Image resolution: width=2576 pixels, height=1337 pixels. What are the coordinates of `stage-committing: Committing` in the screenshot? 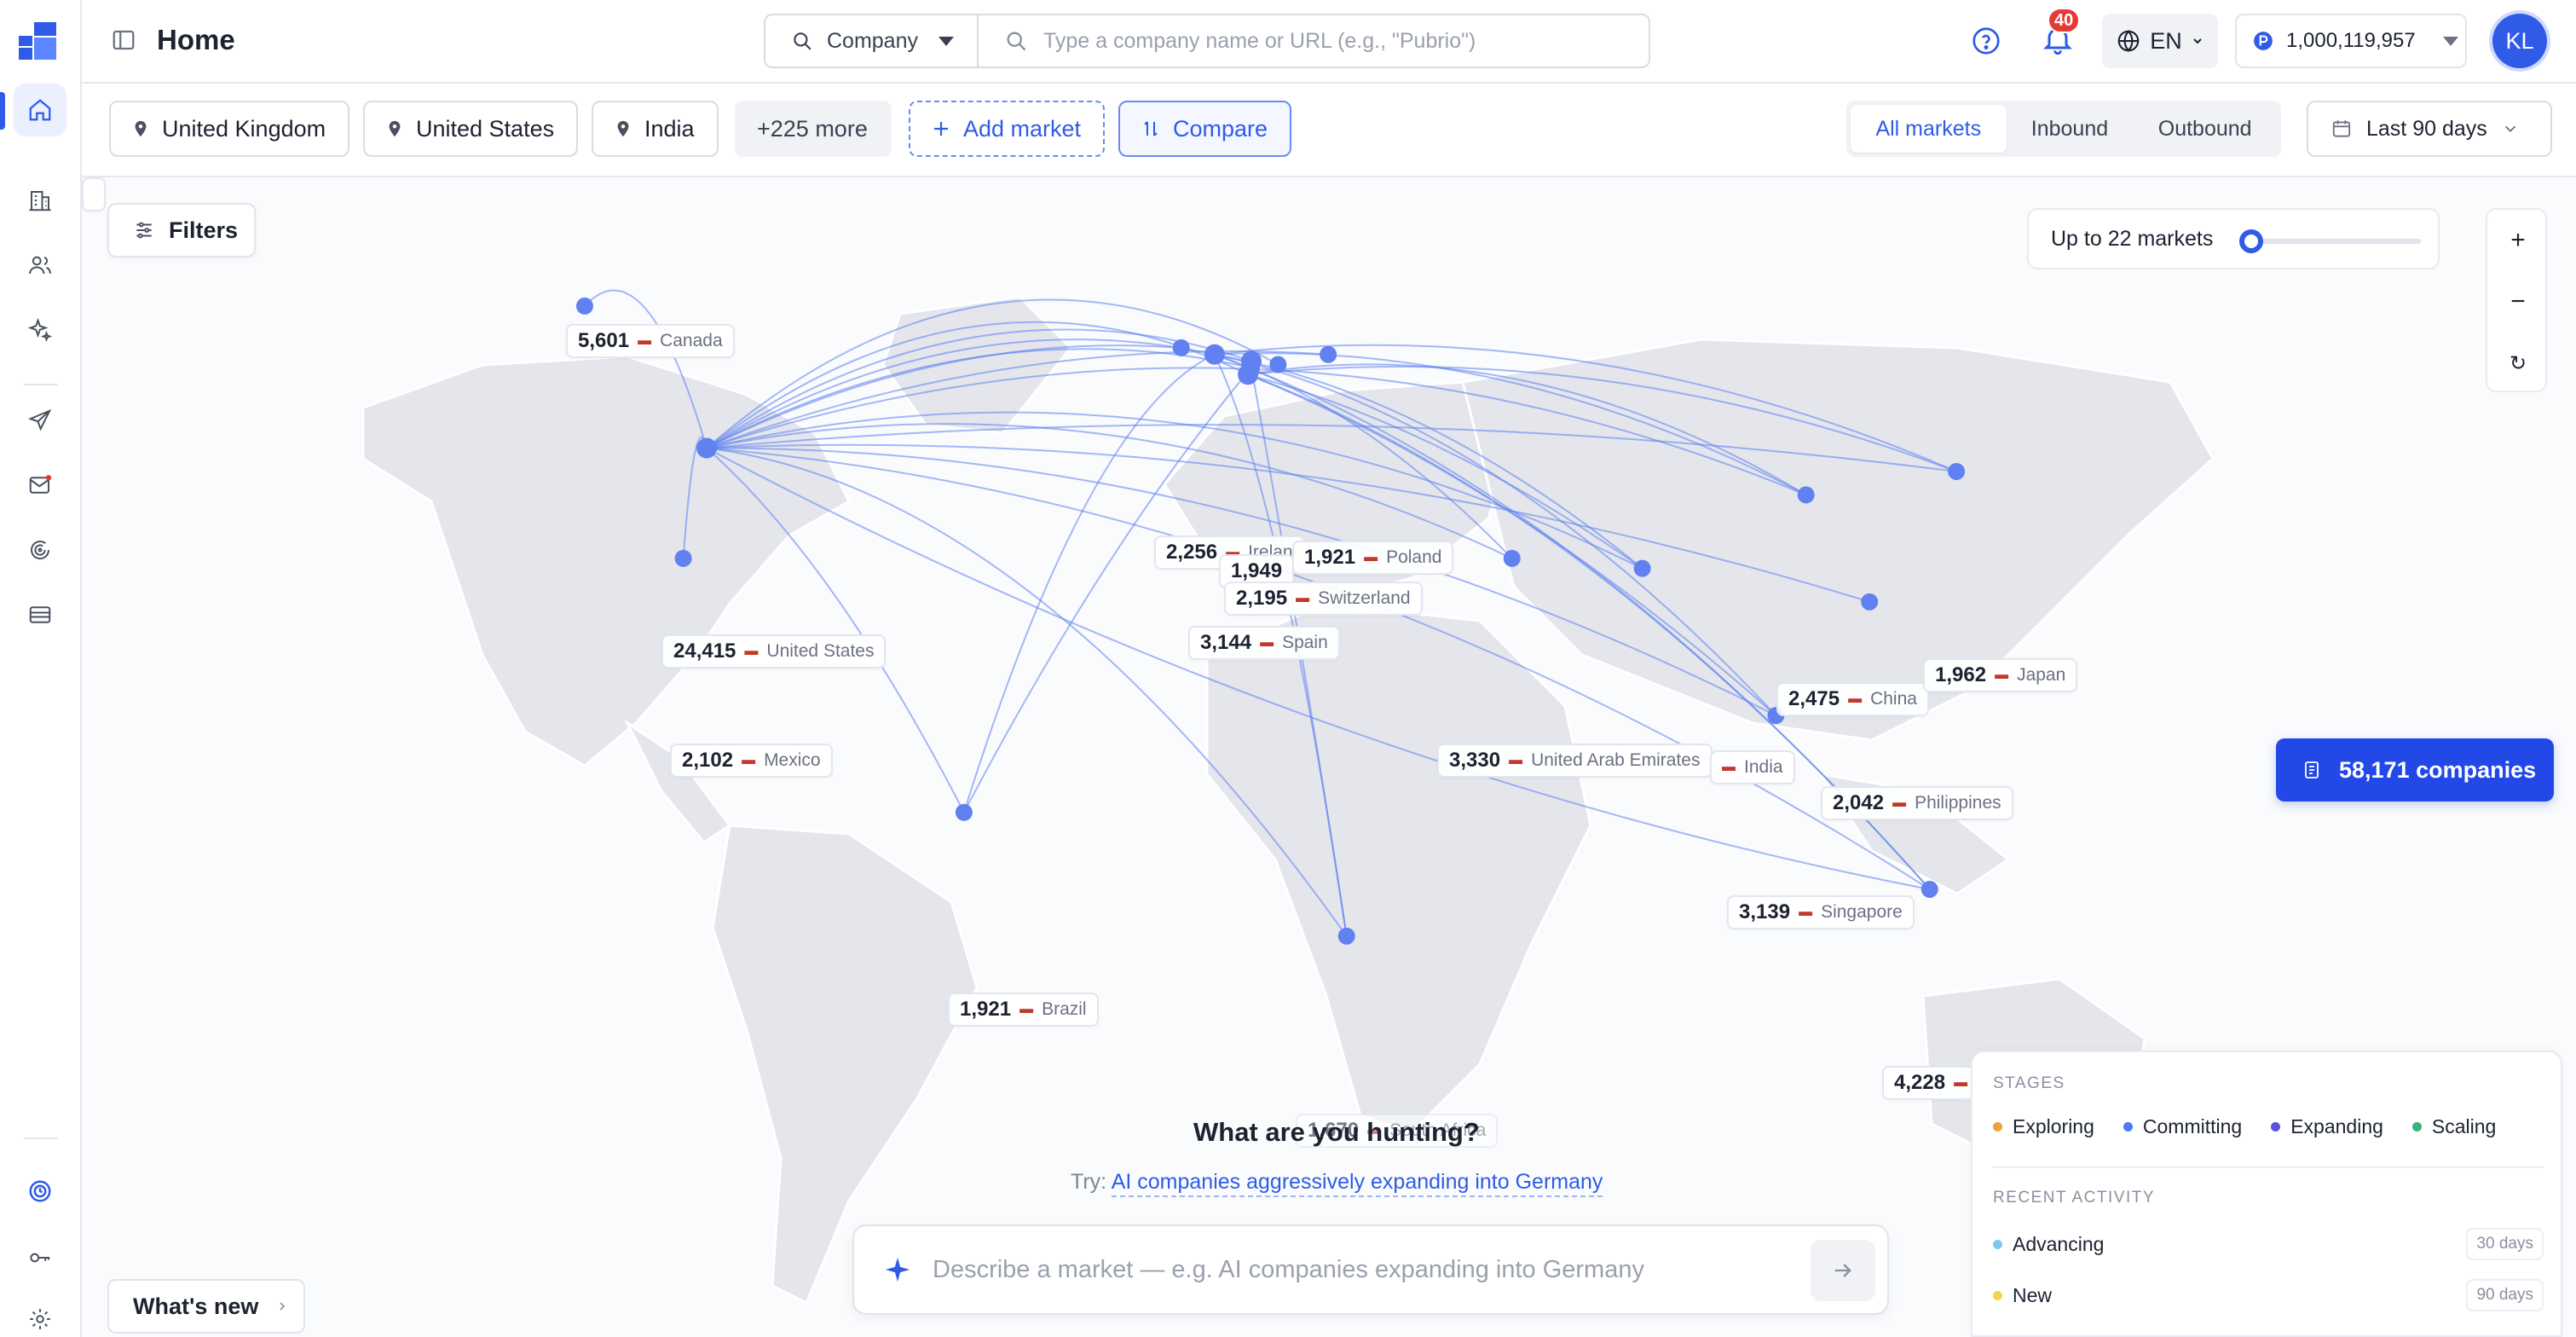 It's located at (2182, 1126).